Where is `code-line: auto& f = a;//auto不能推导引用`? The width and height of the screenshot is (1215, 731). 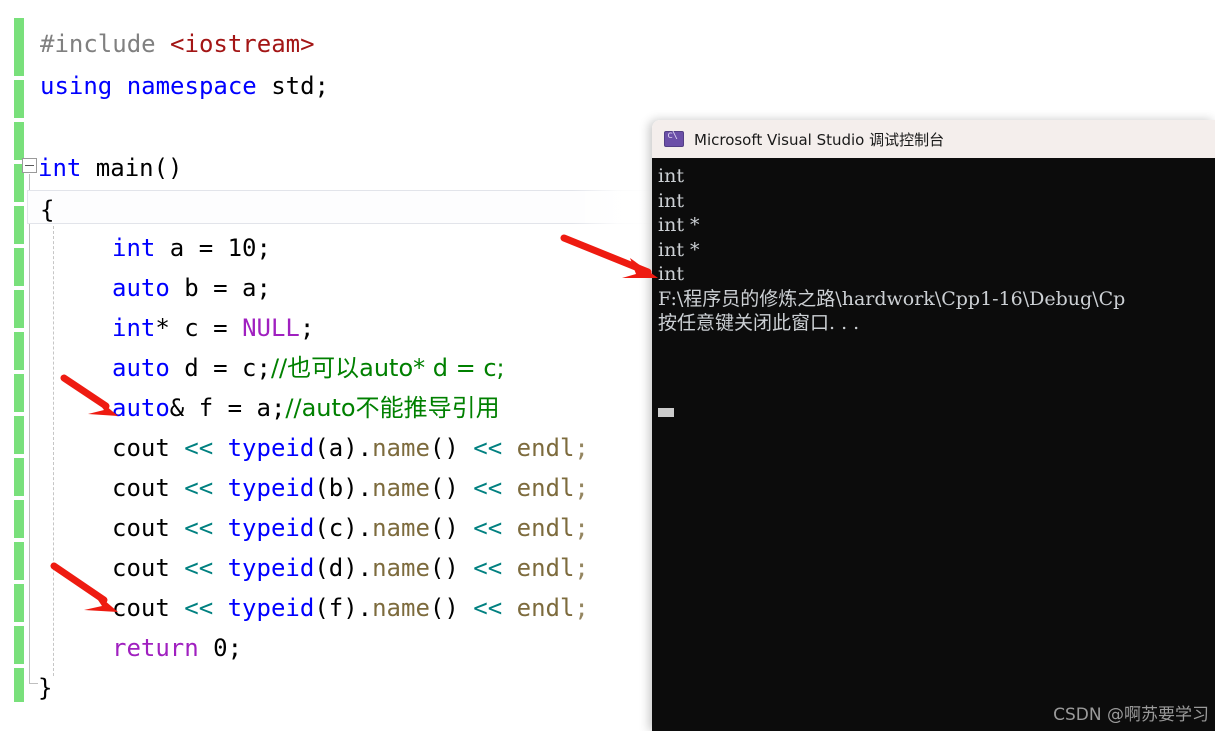
code-line: auto& f = a;//auto不能推导引用 is located at coordinates (306, 408).